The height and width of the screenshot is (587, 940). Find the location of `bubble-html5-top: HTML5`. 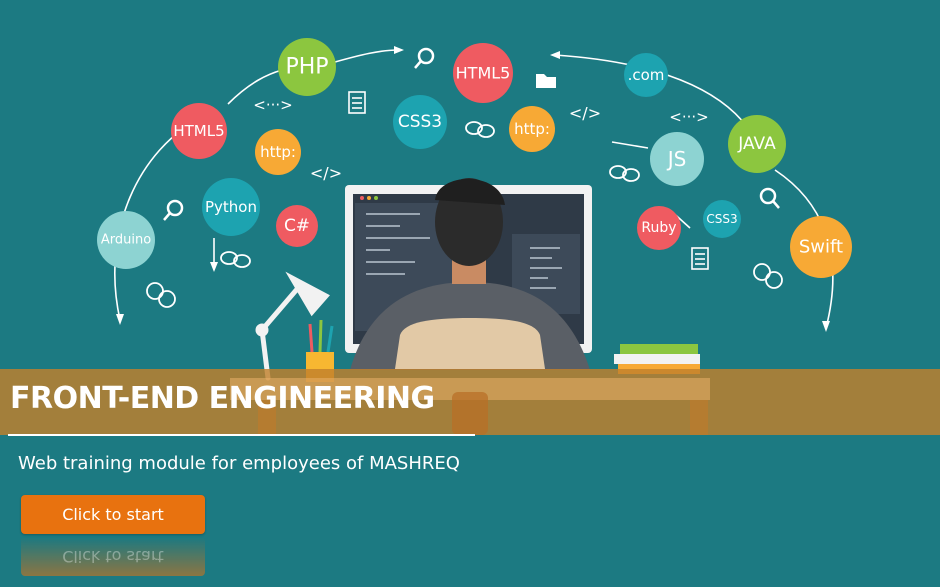

bubble-html5-top: HTML5 is located at coordinates (483, 73).